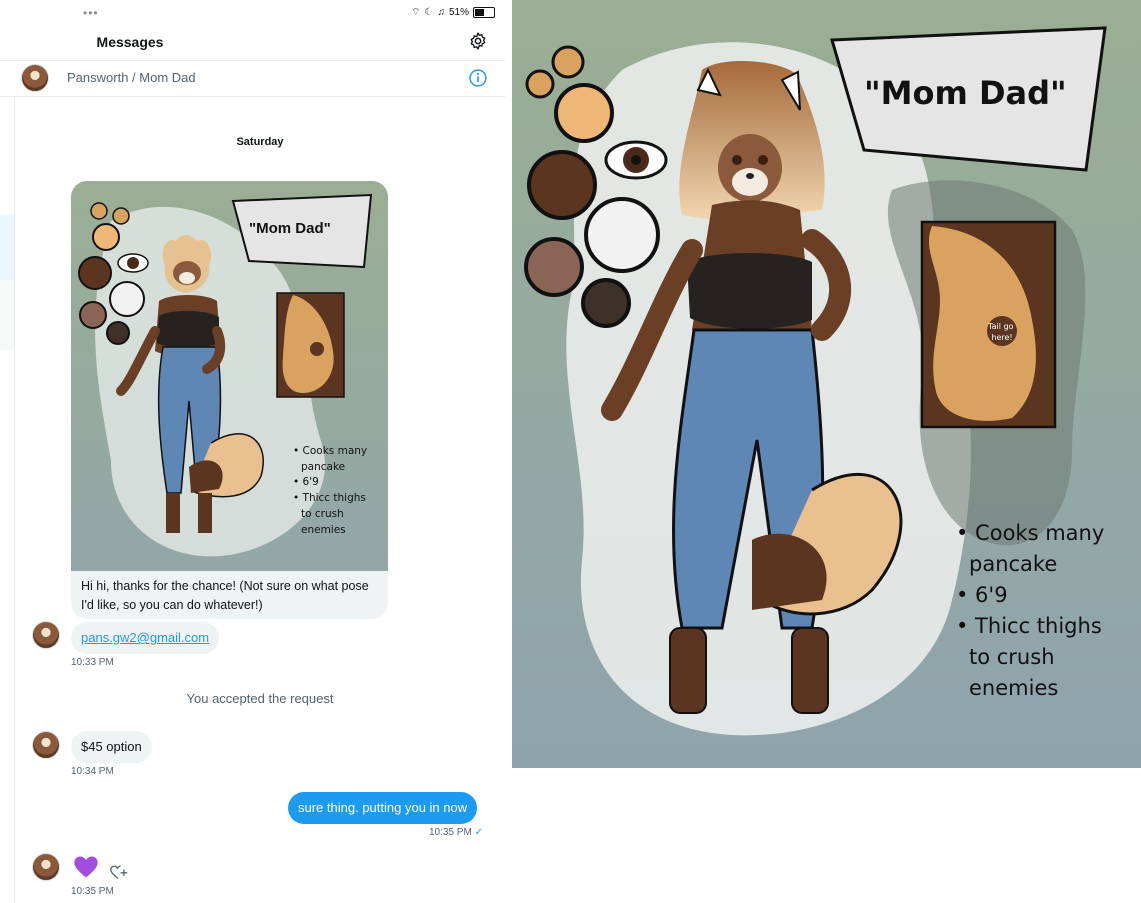  What do you see at coordinates (1030, 533) in the screenshot?
I see `note-line: • Cooks many` at bounding box center [1030, 533].